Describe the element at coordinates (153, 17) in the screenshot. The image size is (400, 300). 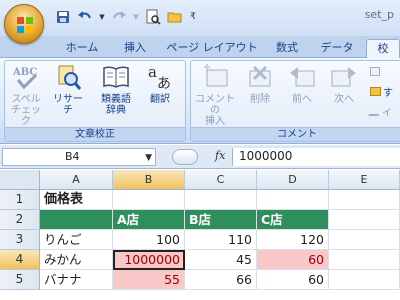
I see `print-preview-icon` at that location.